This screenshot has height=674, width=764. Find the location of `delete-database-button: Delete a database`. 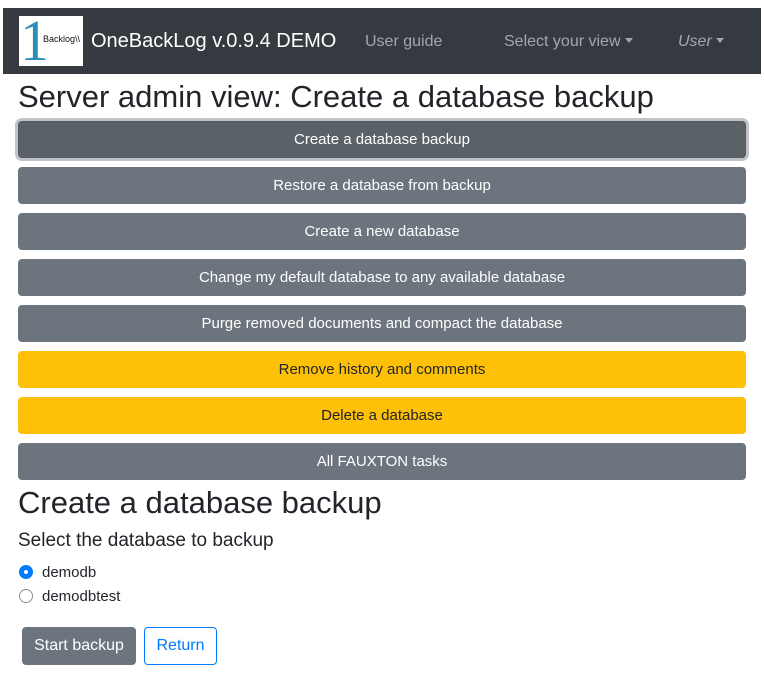

delete-database-button: Delete a database is located at coordinates (382, 415).